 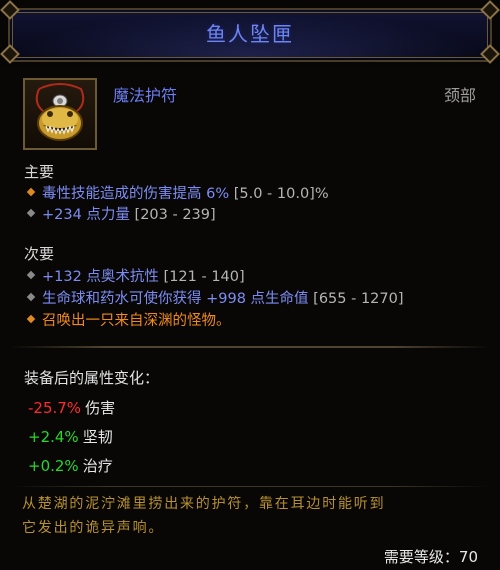 I want to click on affix-secondary-1: +132 点奥术抗性 [121 - 140], so click(x=135, y=275).